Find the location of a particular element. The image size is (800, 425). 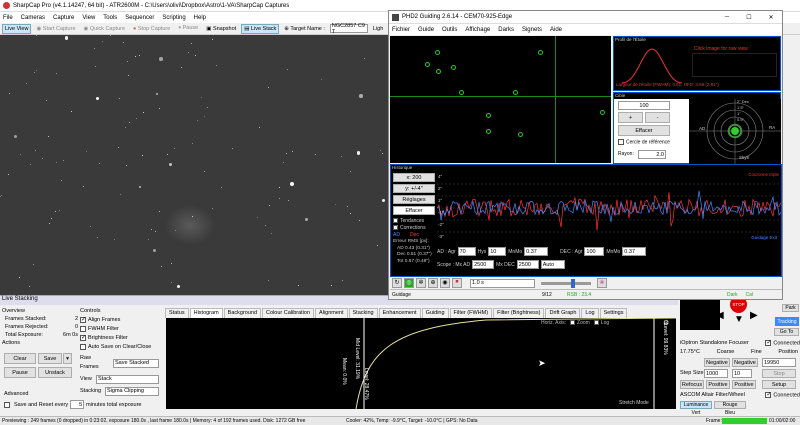

history-settings-button: Réglages is located at coordinates (414, 199).